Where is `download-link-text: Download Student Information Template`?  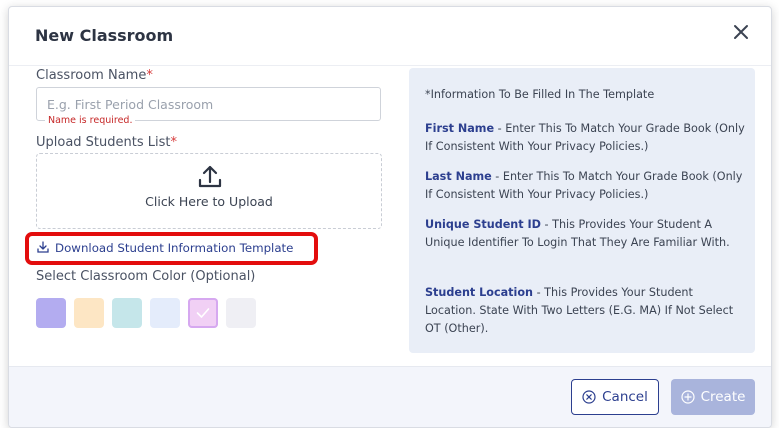 download-link-text: Download Student Information Template is located at coordinates (174, 248).